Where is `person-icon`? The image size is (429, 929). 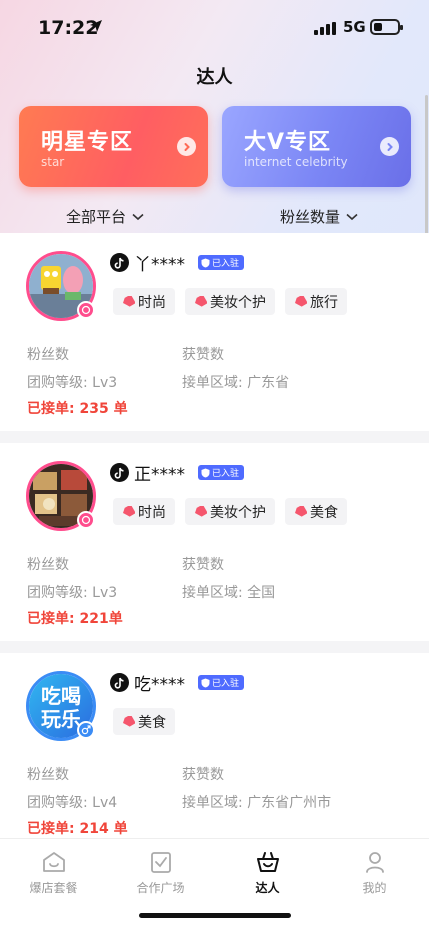 person-icon is located at coordinates (374, 862).